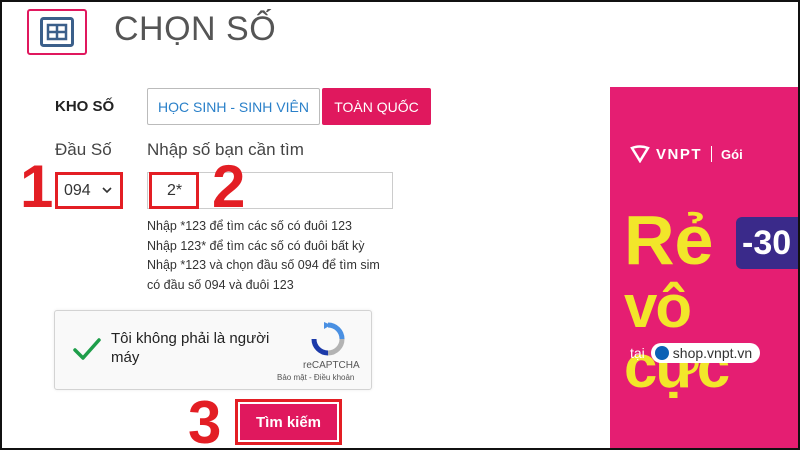 This screenshot has width=800, height=450. I want to click on globe-icon, so click(661, 353).